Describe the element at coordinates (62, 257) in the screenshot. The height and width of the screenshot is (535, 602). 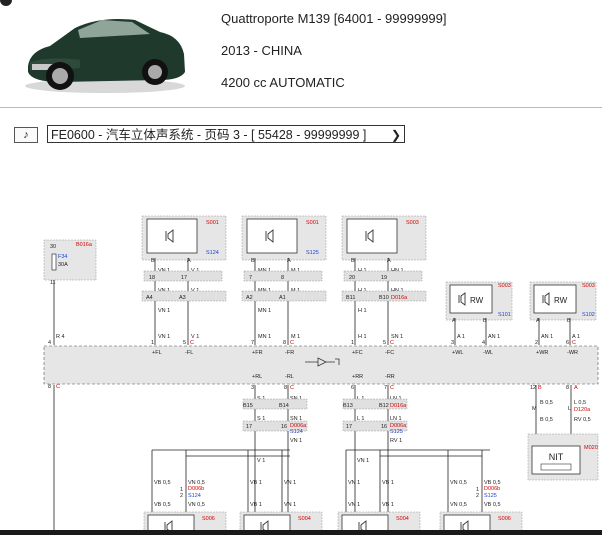
I see `fuse-name: F34` at that location.